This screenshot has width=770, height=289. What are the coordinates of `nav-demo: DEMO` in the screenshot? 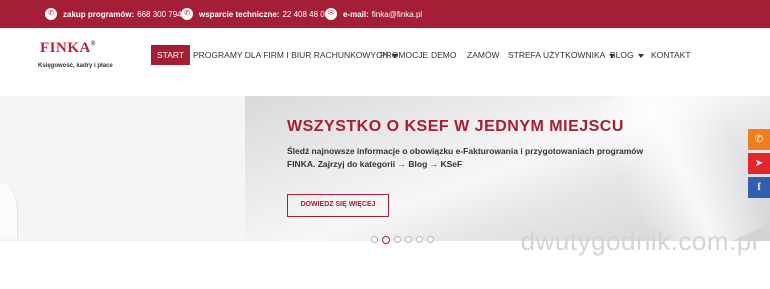 It's located at (444, 55).